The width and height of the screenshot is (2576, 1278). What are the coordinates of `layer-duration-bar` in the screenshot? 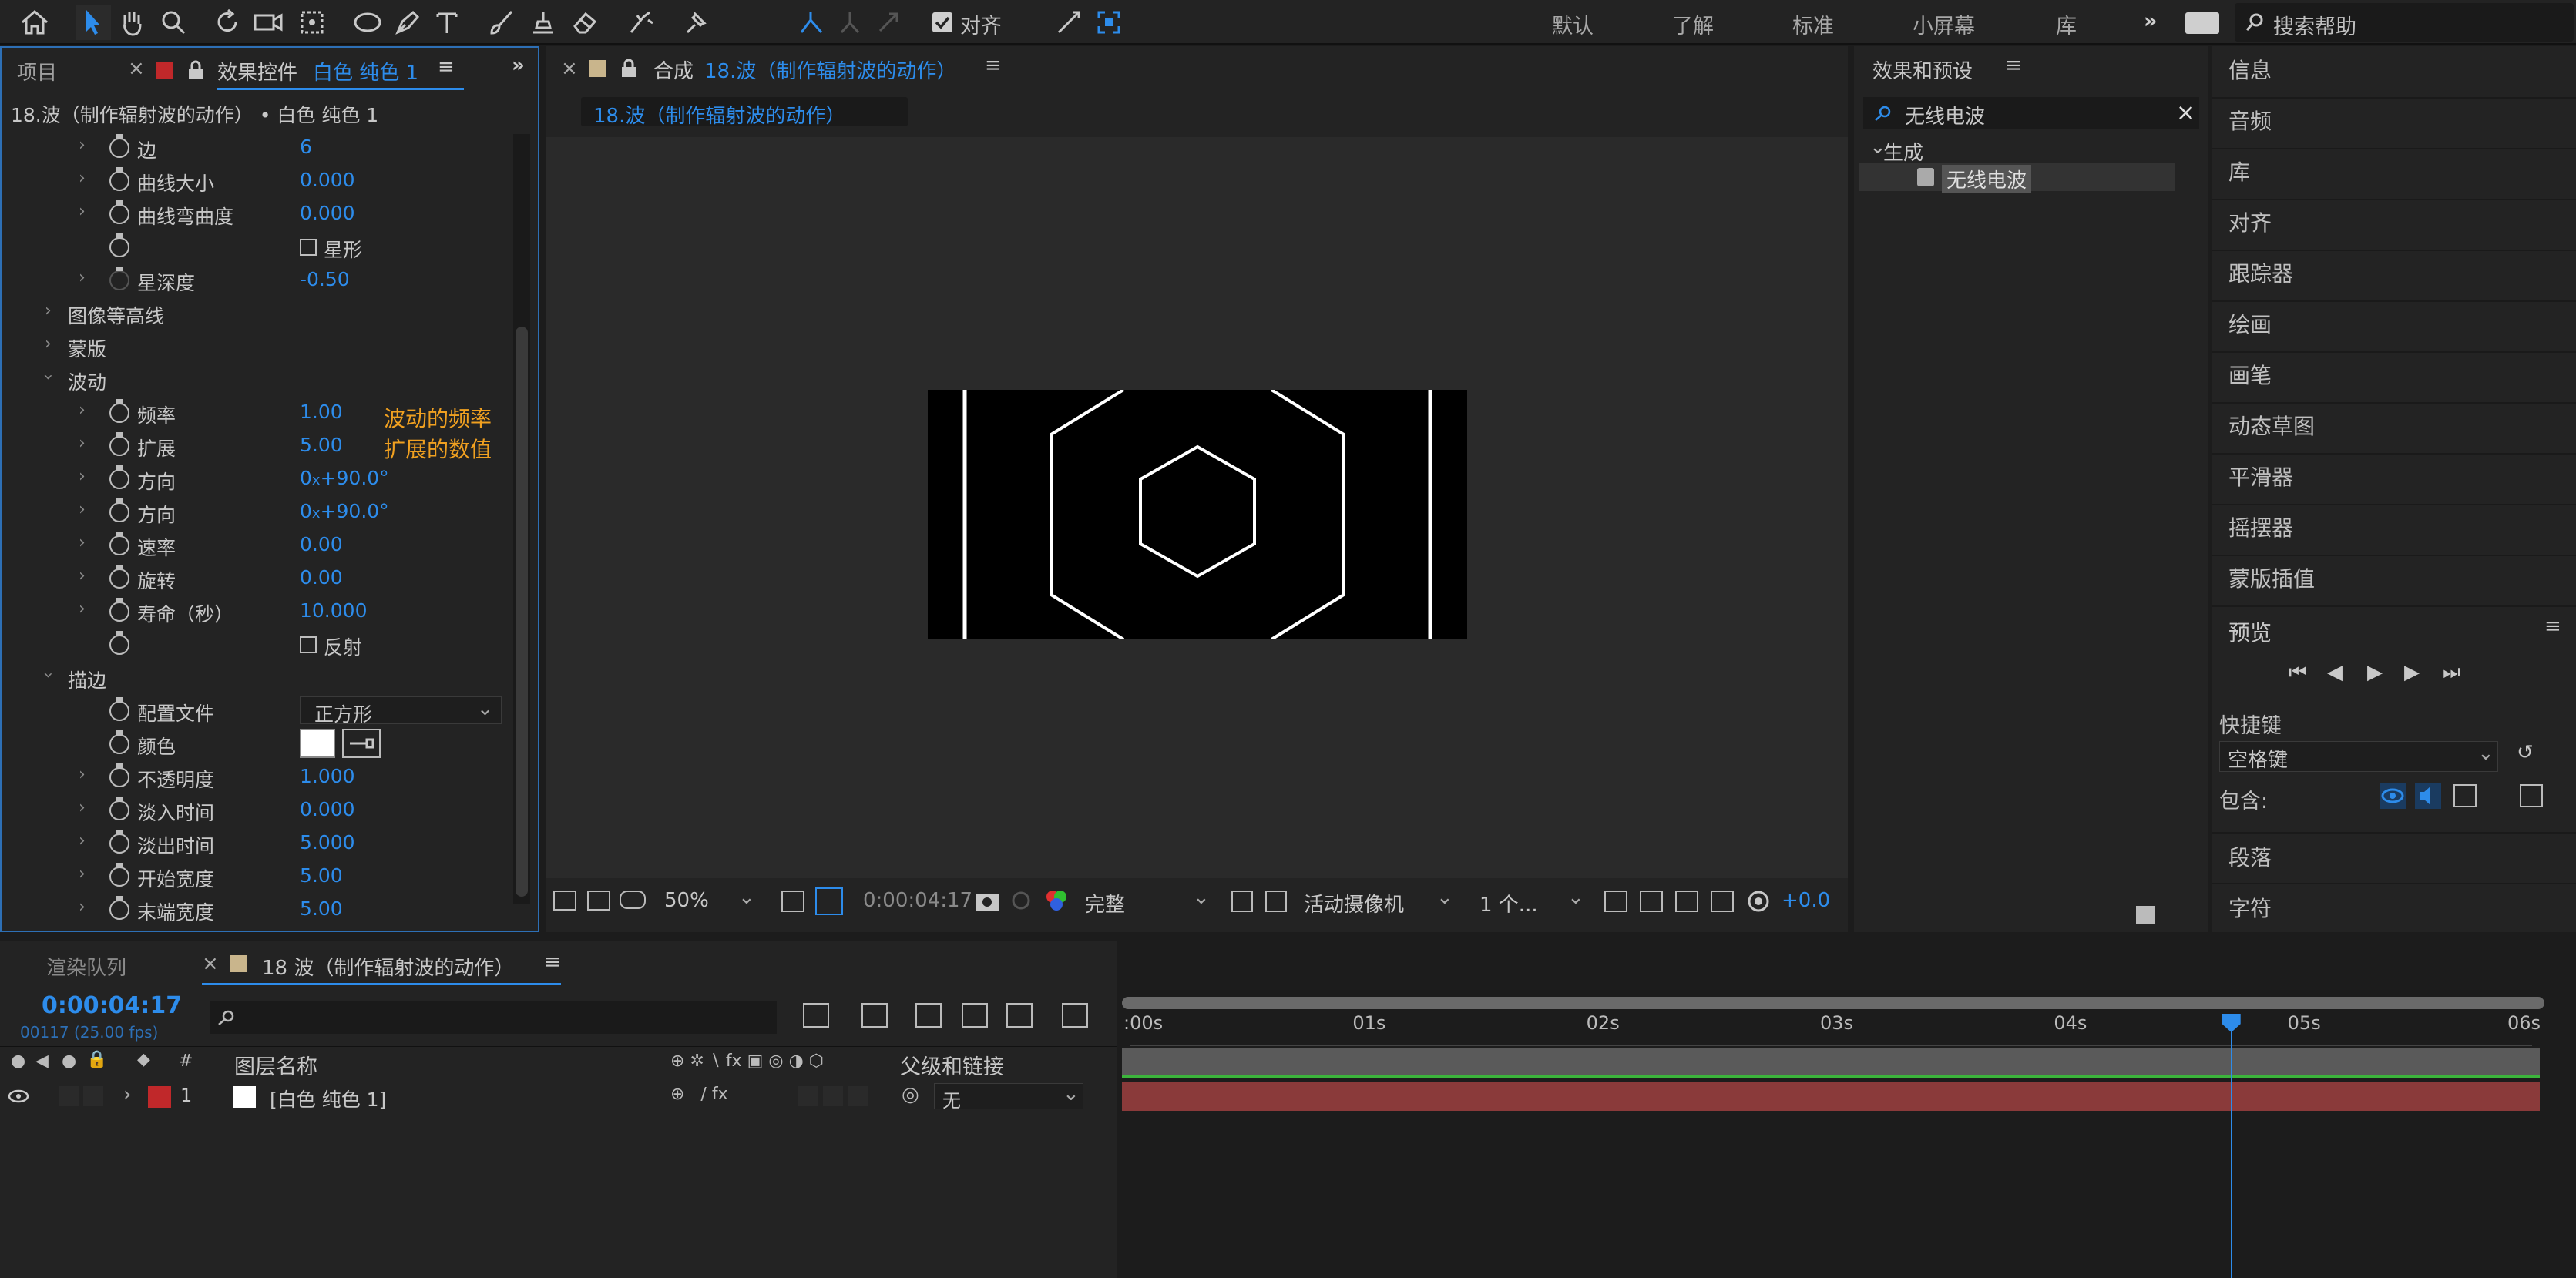 It's located at (1831, 1096).